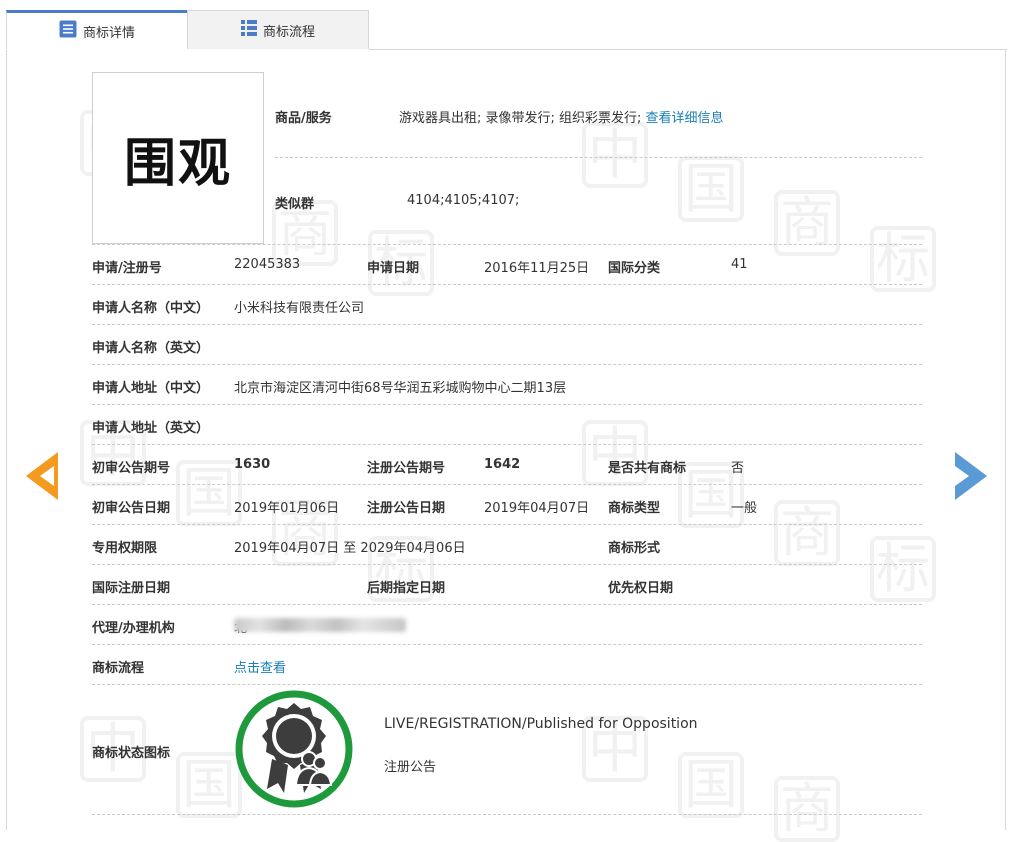 Image resolution: width=1013 pixels, height=842 pixels. What do you see at coordinates (288, 32) in the screenshot?
I see `tab-label: 商标流程` at bounding box center [288, 32].